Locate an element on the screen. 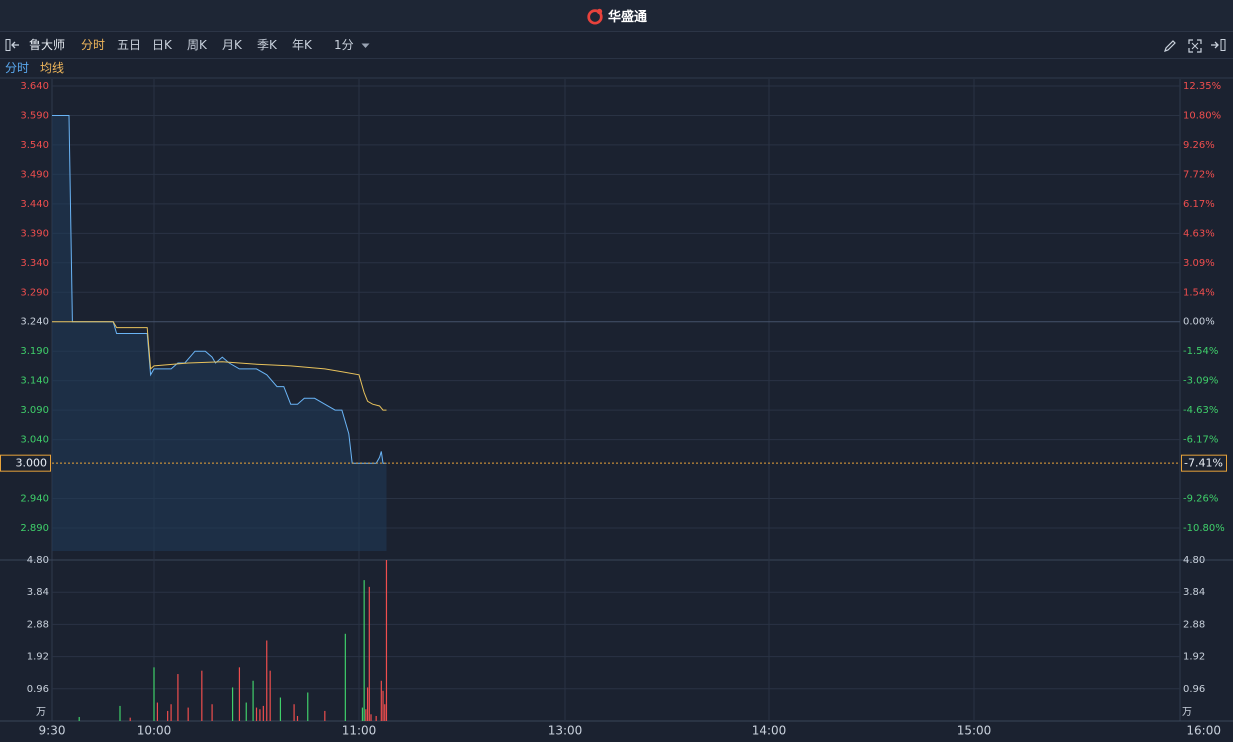 This screenshot has height=742, width=1233. price-tick-label: 3.190 is located at coordinates (34, 351).